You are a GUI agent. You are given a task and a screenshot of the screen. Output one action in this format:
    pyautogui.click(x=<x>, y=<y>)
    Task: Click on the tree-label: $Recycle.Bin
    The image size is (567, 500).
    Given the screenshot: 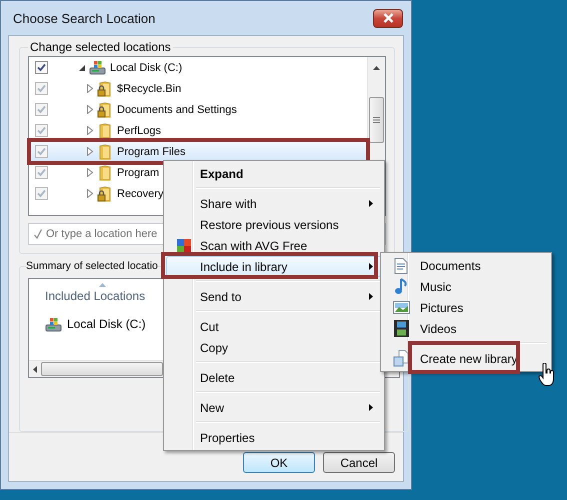 What is the action you would take?
    pyautogui.click(x=149, y=88)
    